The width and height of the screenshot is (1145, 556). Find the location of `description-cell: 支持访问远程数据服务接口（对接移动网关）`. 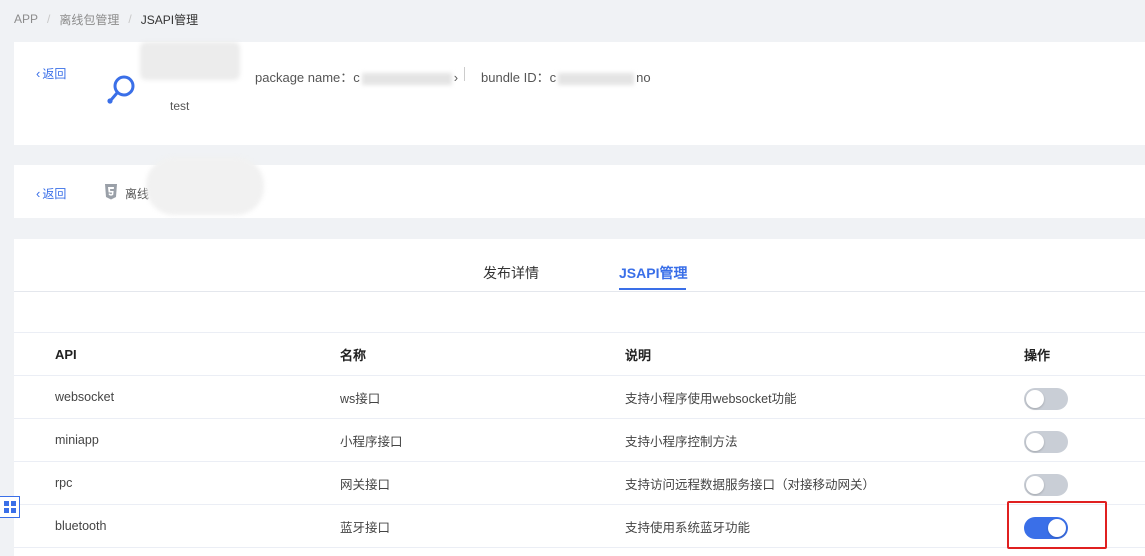

description-cell: 支持访问远程数据服务接口（对接移动网关） is located at coordinates (750, 484).